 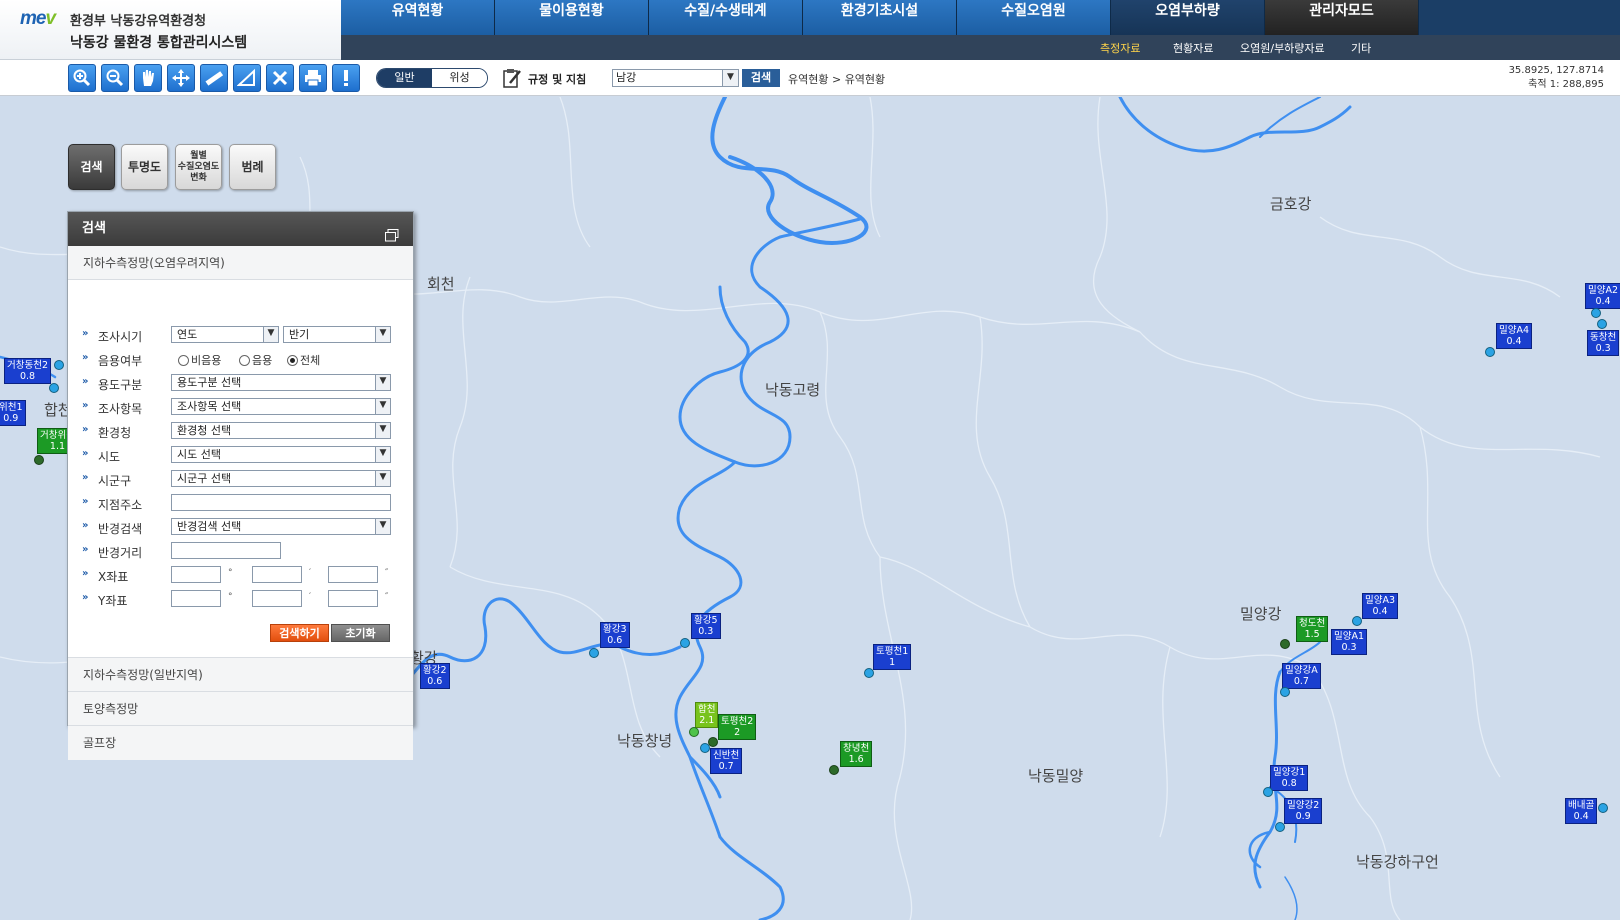 What do you see at coordinates (240, 743) in the screenshot?
I see `section-golf-course: 골프장` at bounding box center [240, 743].